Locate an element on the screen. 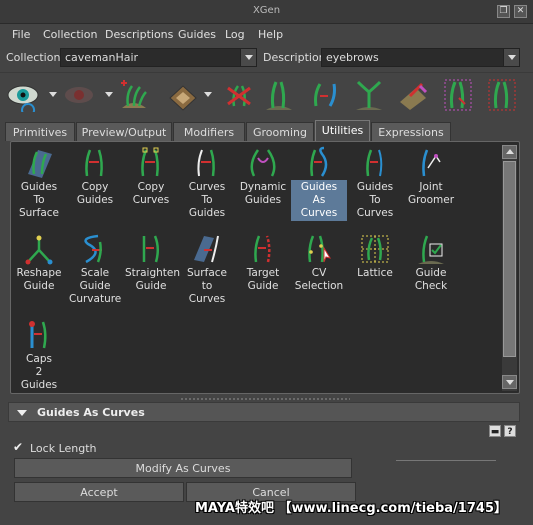  panel-splitter-handle is located at coordinates (265, 399).